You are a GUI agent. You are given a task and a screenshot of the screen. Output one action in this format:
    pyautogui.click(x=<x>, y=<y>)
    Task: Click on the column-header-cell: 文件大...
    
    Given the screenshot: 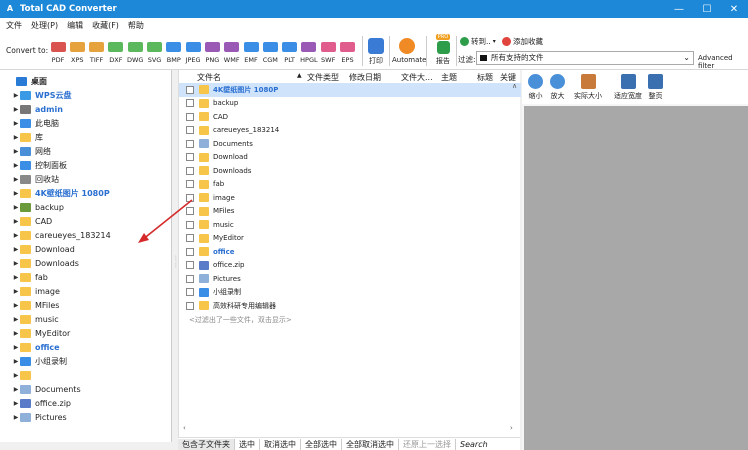 What is the action you would take?
    pyautogui.click(x=417, y=77)
    